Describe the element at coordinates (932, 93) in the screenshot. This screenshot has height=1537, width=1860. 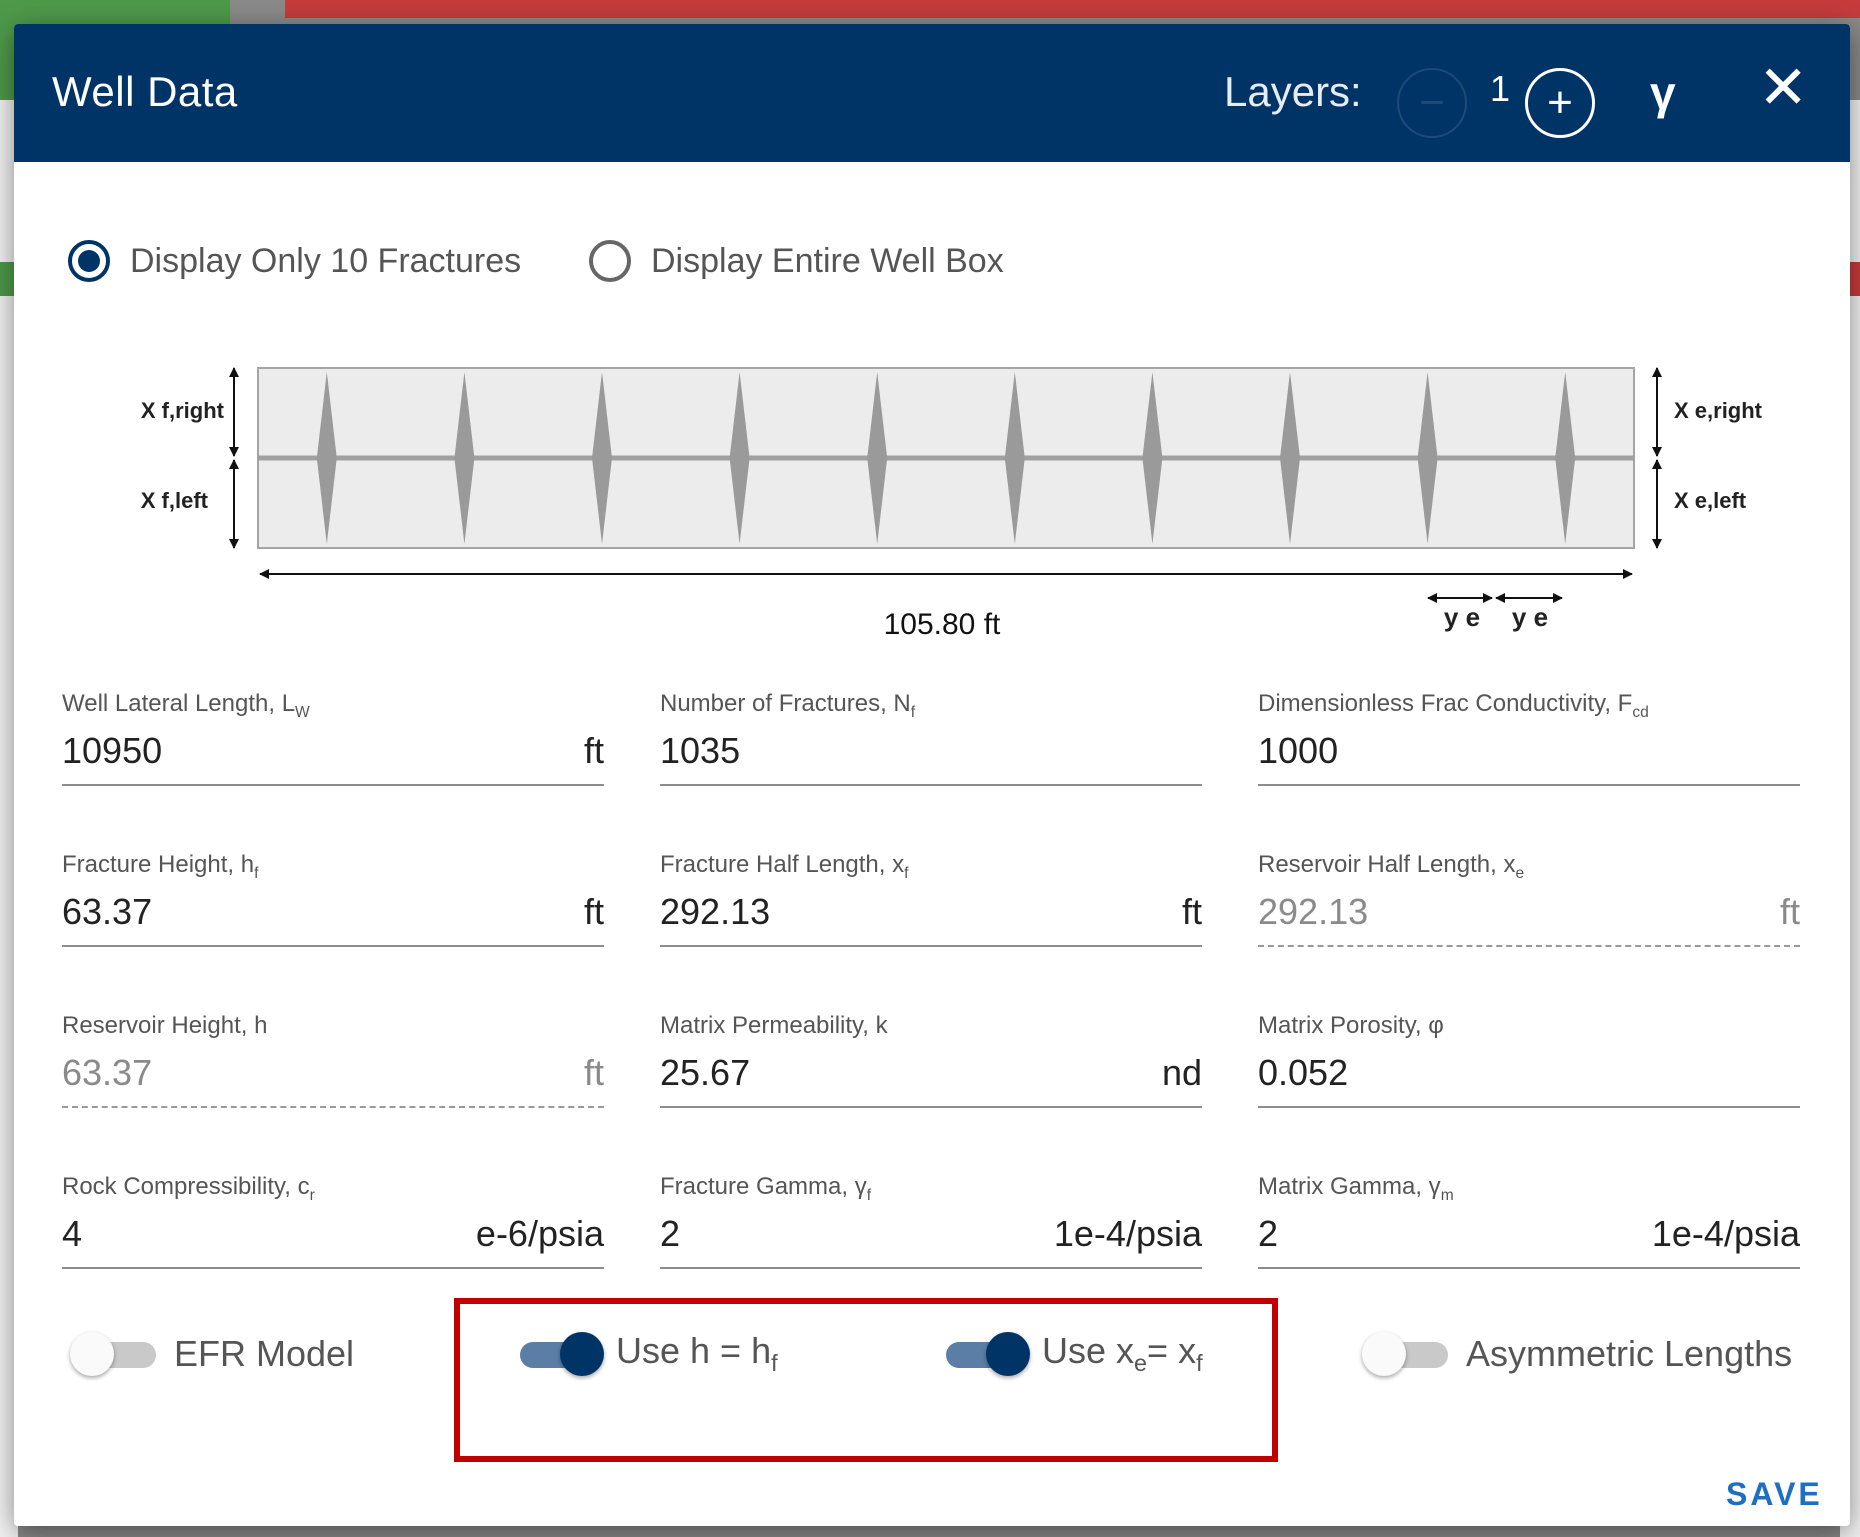
I see `dialog-header: Well Data Layers: − 1 + γ ✕` at that location.